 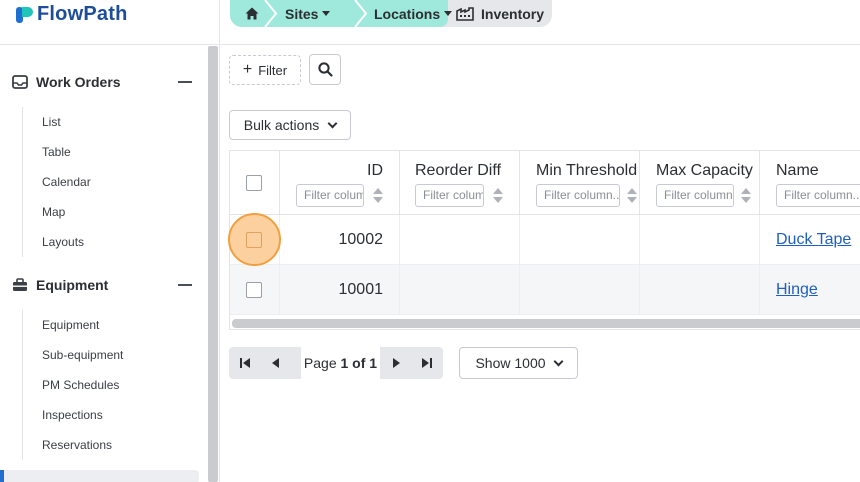 I want to click on row-checkbox, so click(x=254, y=290).